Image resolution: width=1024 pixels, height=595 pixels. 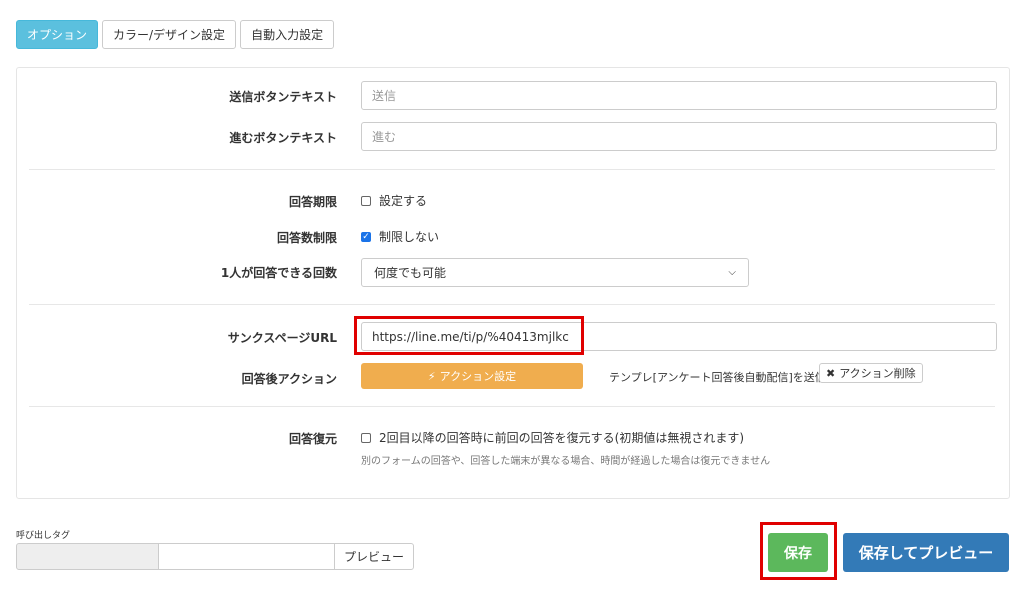 What do you see at coordinates (366, 236) in the screenshot?
I see `checkbox-checked-icon: ✓` at bounding box center [366, 236].